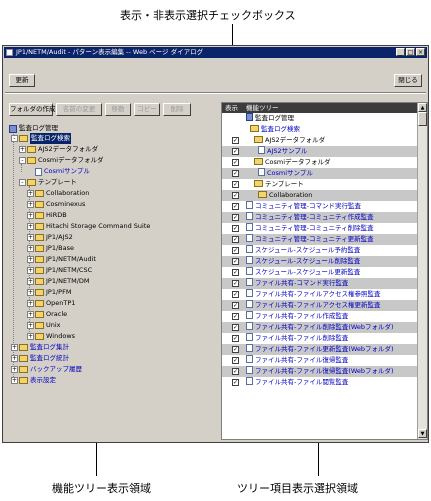 This screenshot has height=501, width=431. Describe the element at coordinates (422, 107) in the screenshot. I see `scroll-up-arrow-icon: ▲` at that location.